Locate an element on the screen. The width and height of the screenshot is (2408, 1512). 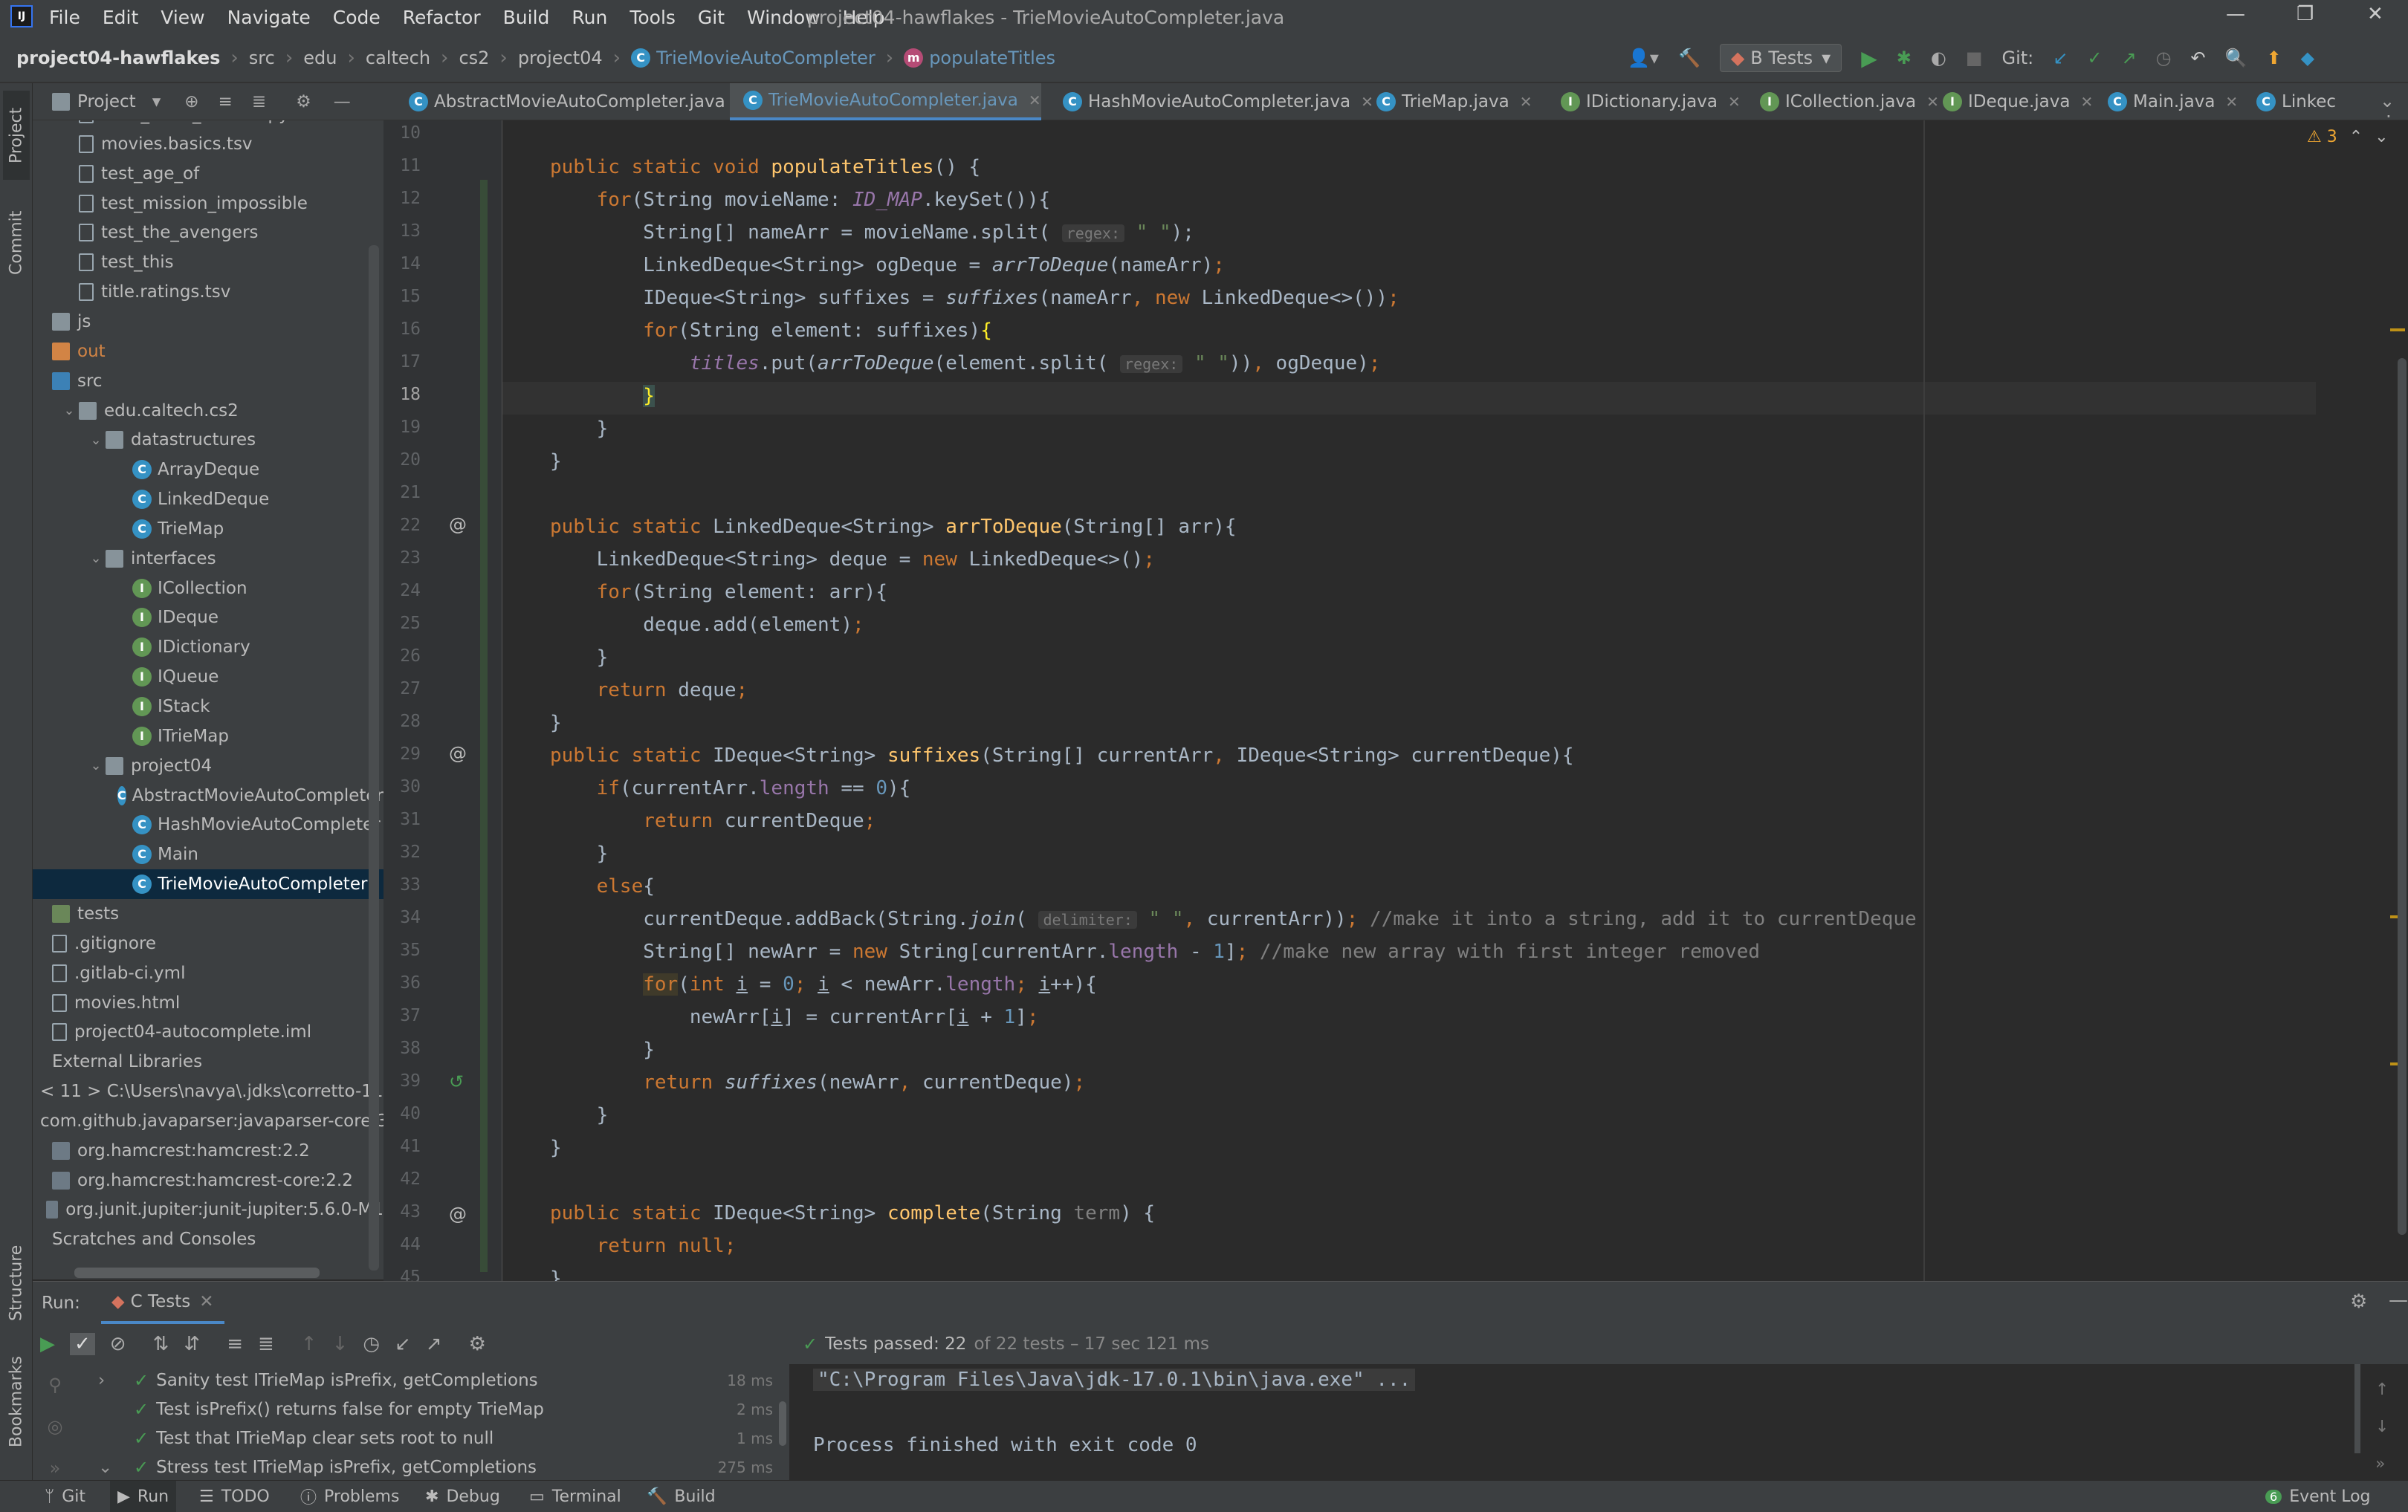
tree-item: tests is located at coordinates (208, 914).